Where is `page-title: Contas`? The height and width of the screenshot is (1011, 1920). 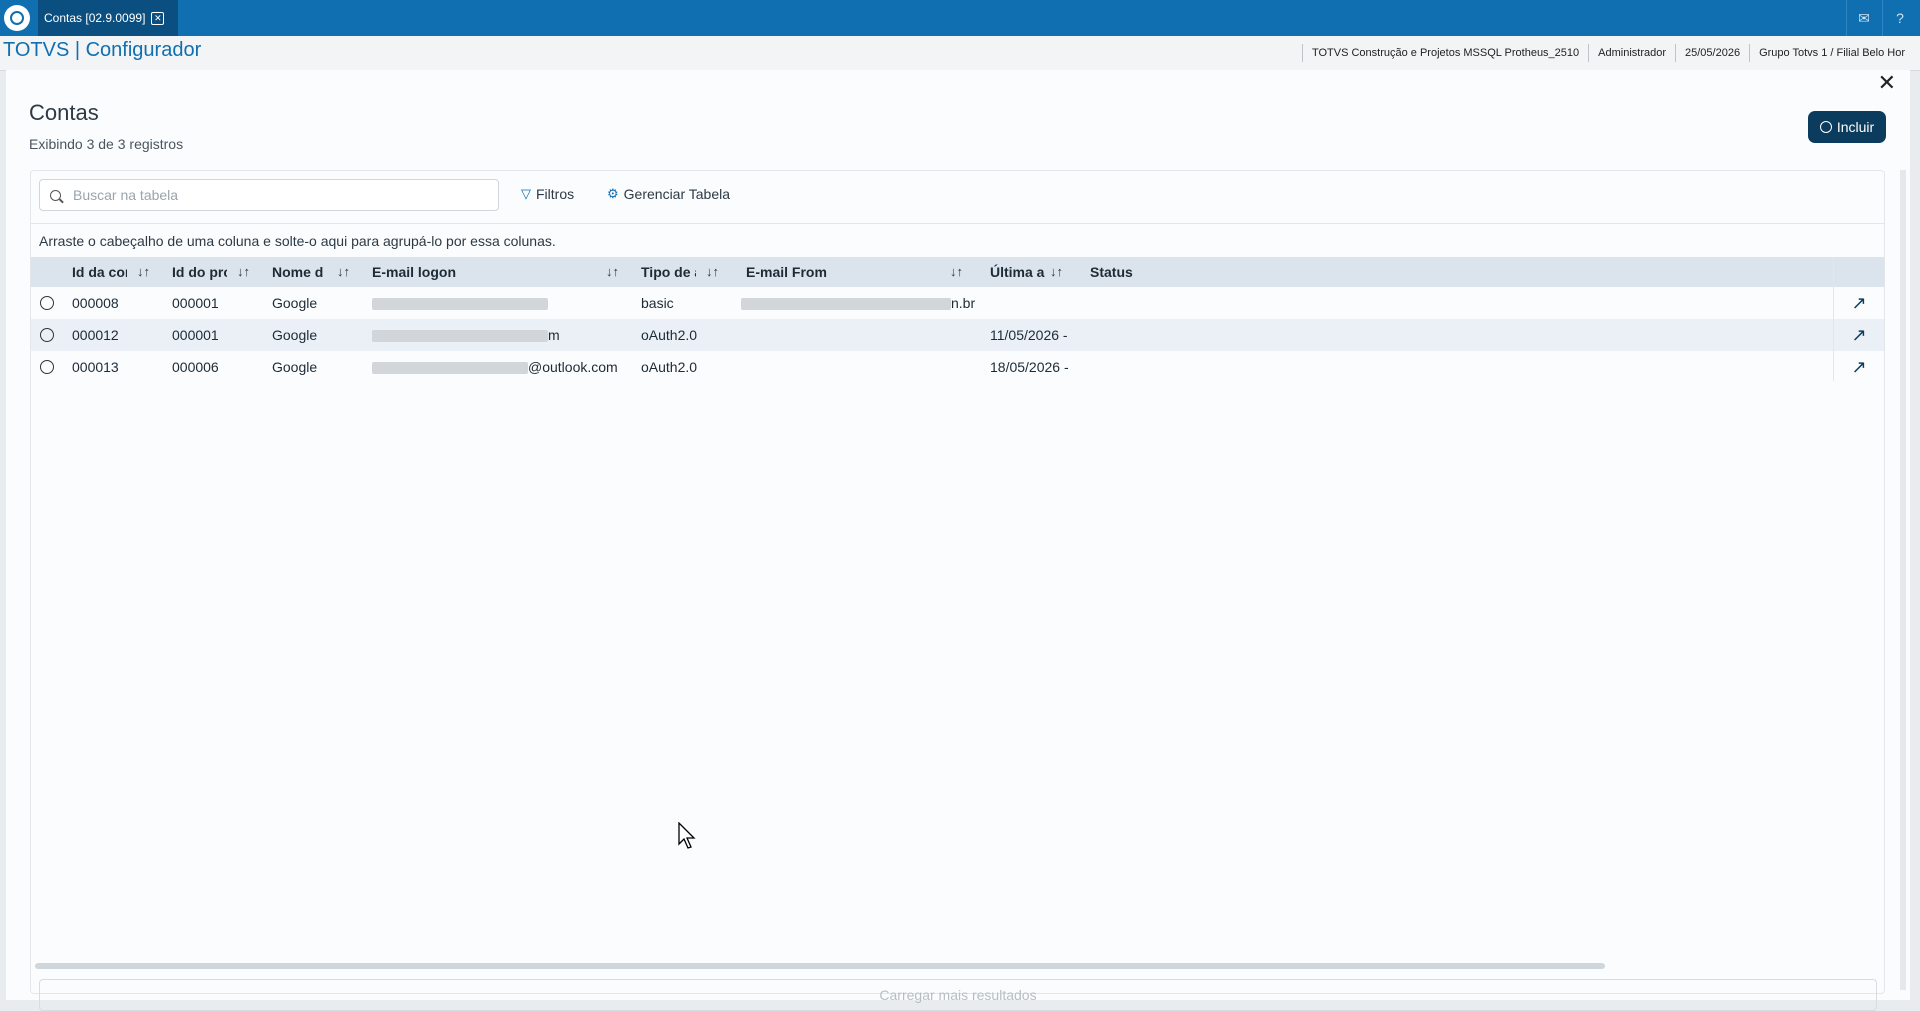 page-title: Contas is located at coordinates (64, 112).